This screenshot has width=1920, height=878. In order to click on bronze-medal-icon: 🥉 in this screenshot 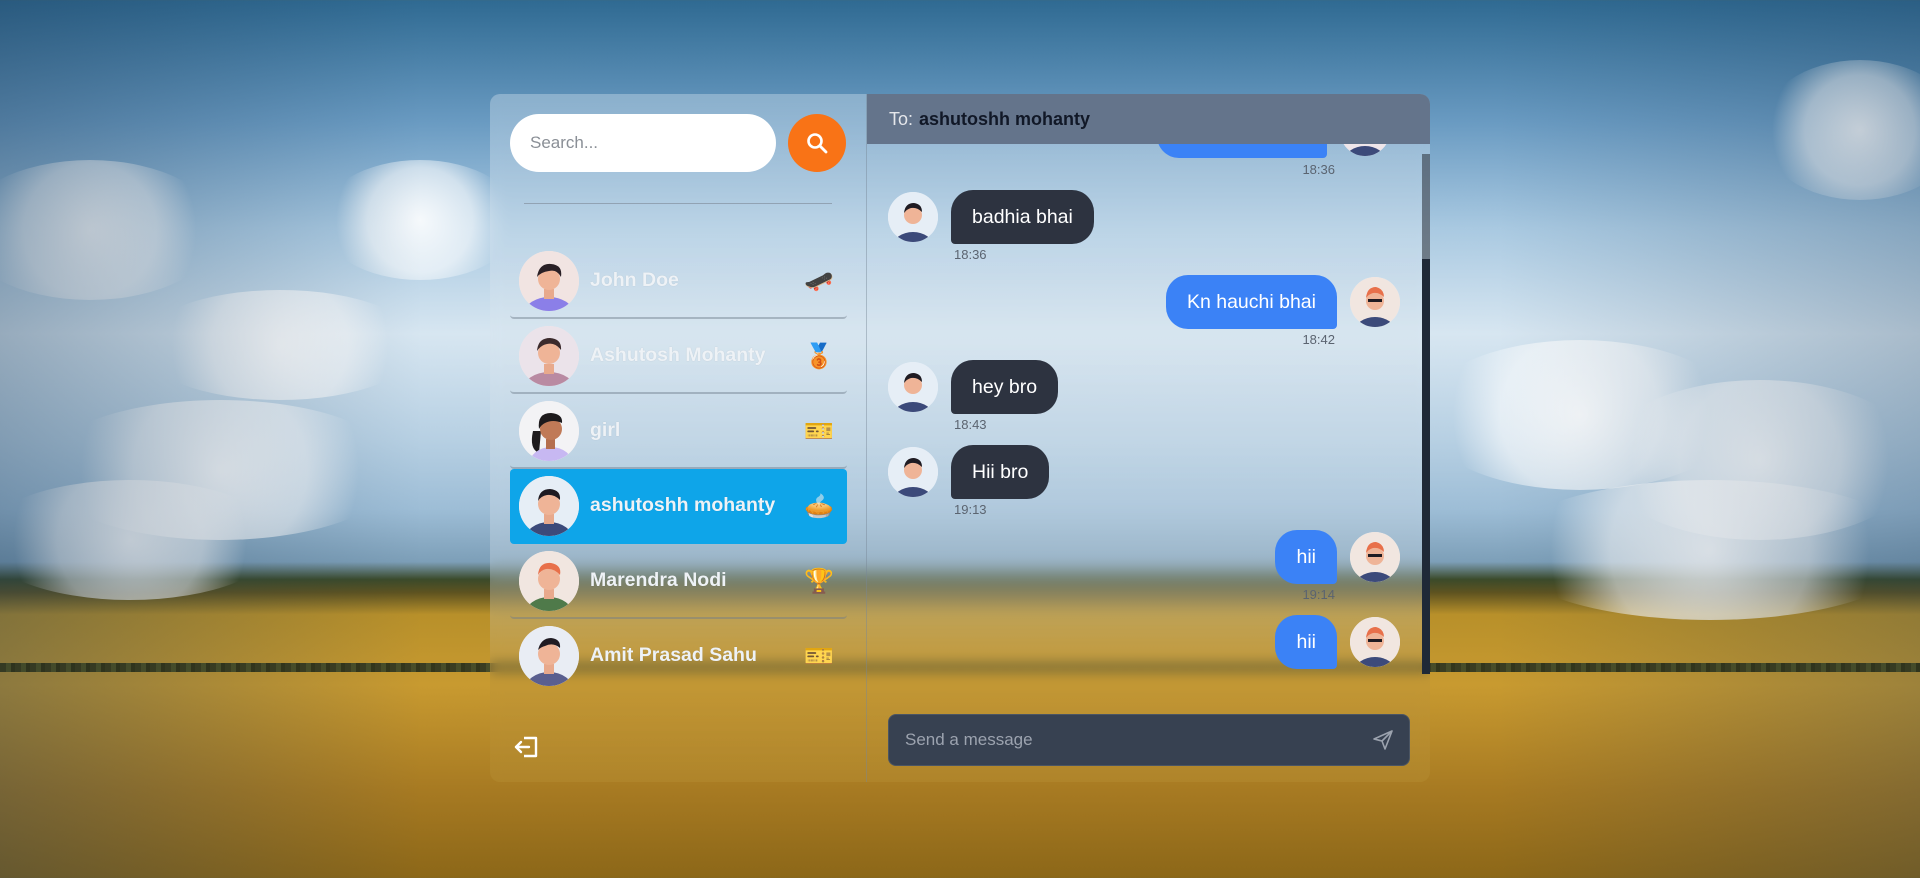, I will do `click(819, 355)`.